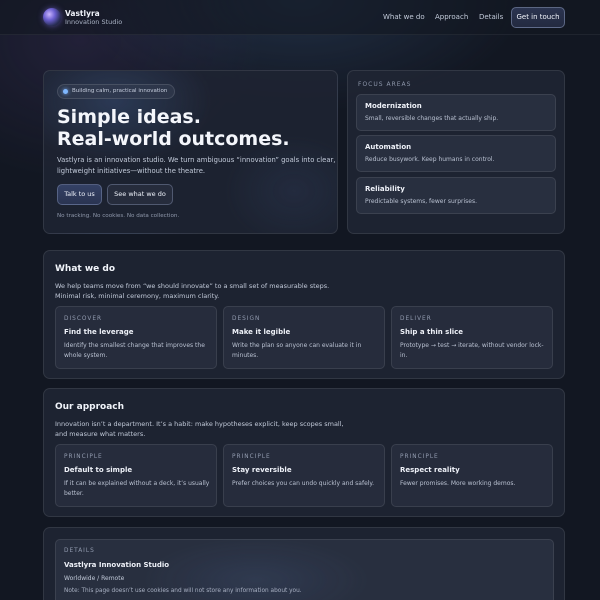  I want to click on hero-title: Simple ideas. Real-world outcomes., so click(173, 128).